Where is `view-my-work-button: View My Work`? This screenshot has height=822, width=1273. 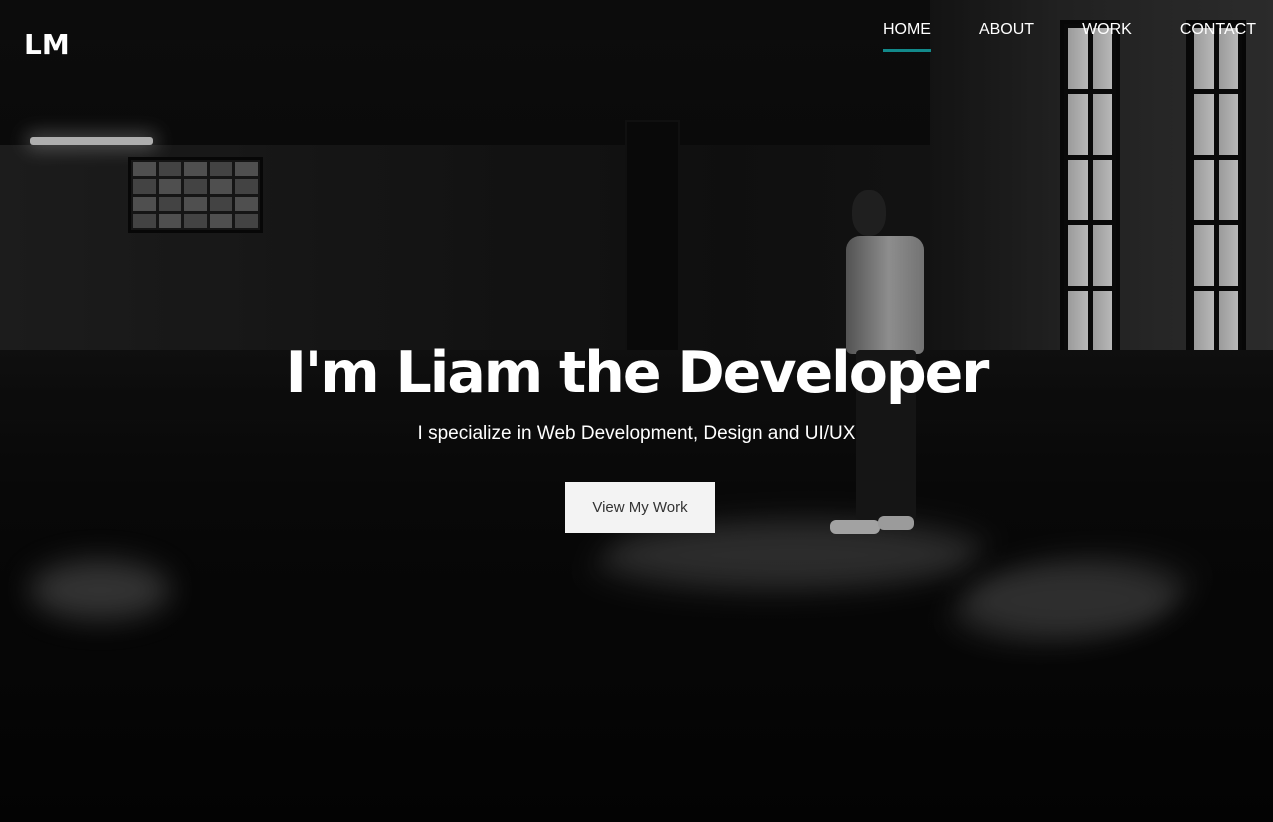
view-my-work-button: View My Work is located at coordinates (640, 507).